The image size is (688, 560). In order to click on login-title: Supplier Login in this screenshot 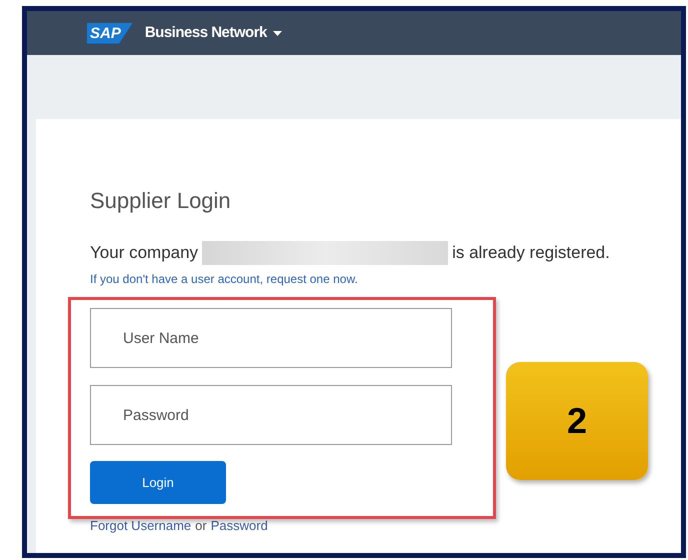, I will do `click(160, 201)`.